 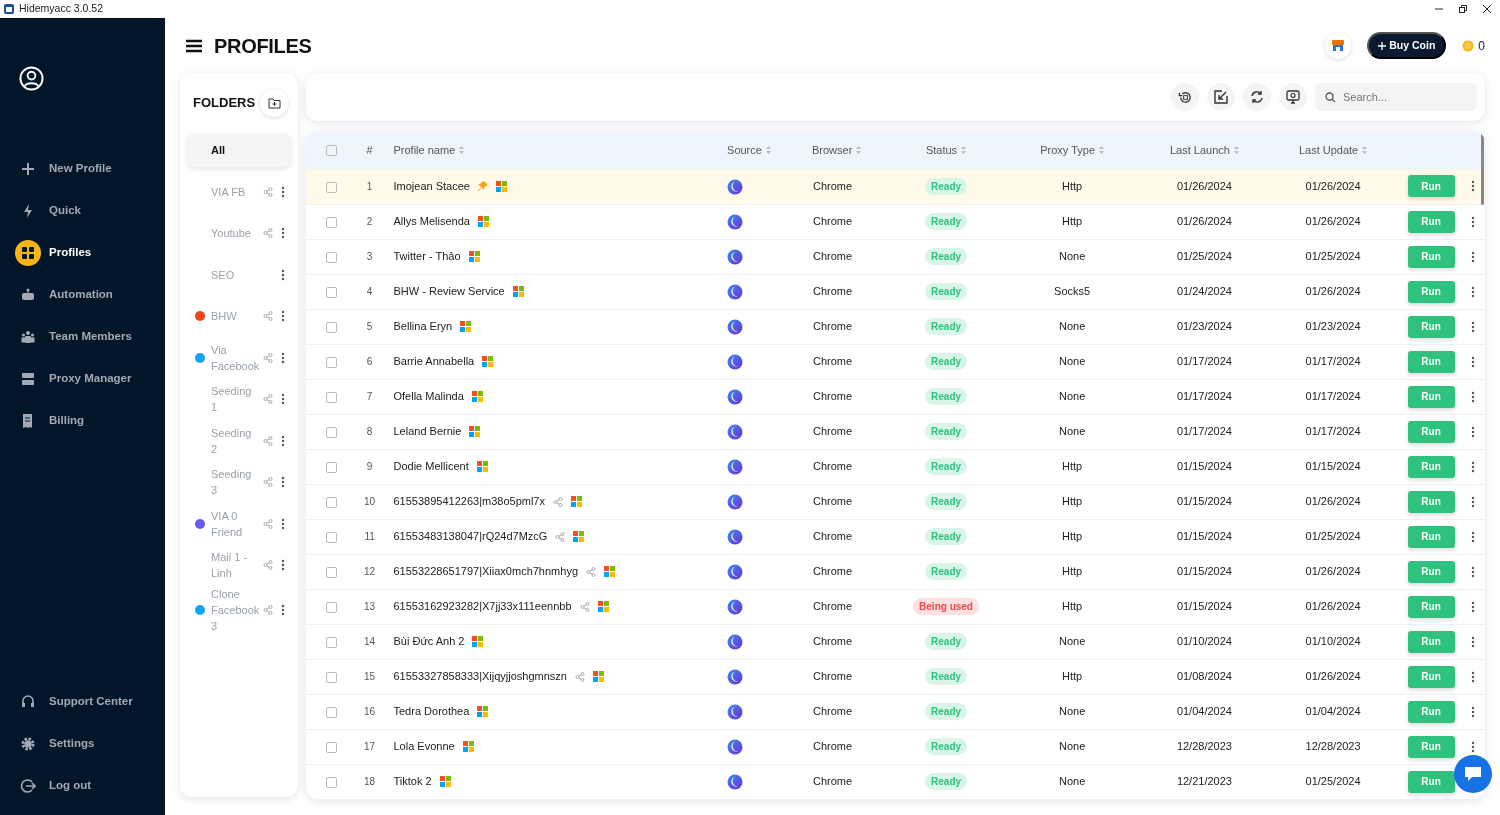 I want to click on folder-item: Seeding 1, so click(x=239, y=399).